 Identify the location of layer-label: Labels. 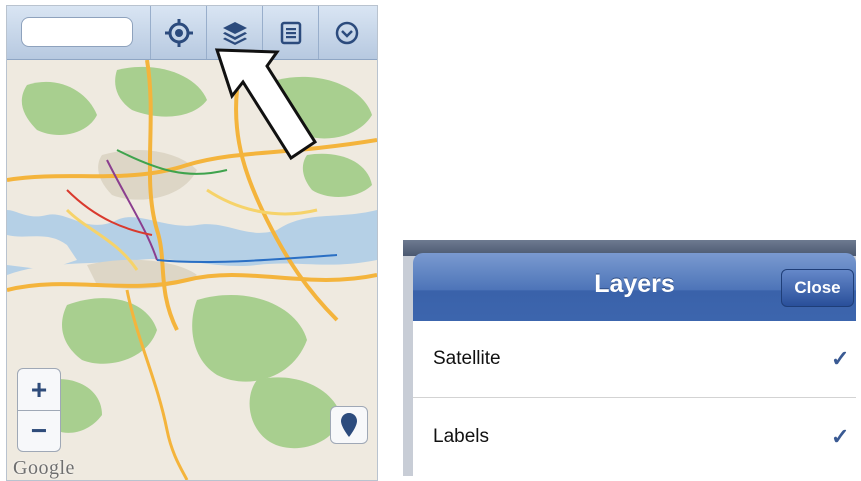
(461, 436).